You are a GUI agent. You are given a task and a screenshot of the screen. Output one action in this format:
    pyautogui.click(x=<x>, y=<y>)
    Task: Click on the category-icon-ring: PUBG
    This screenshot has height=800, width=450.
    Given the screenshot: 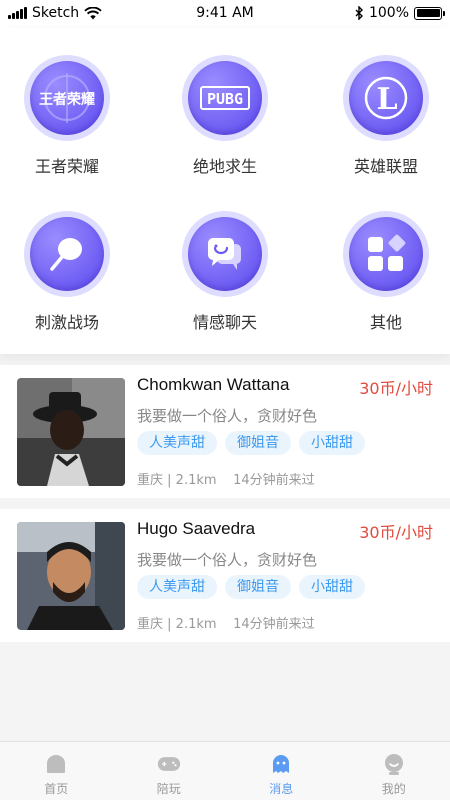 What is the action you would take?
    pyautogui.click(x=225, y=98)
    